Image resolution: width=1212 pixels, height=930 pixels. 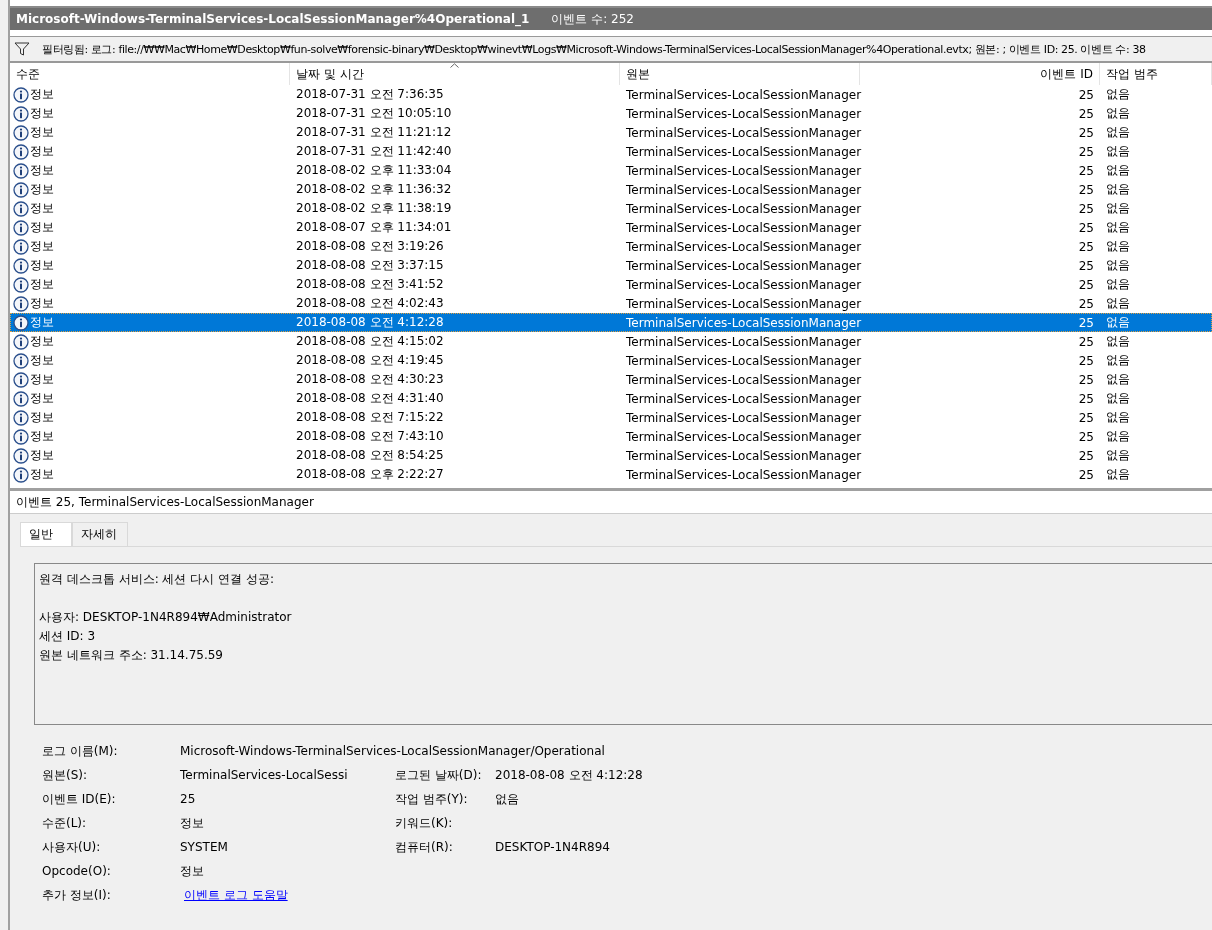 I want to click on field-label: 컴퓨터(R):, so click(x=424, y=846).